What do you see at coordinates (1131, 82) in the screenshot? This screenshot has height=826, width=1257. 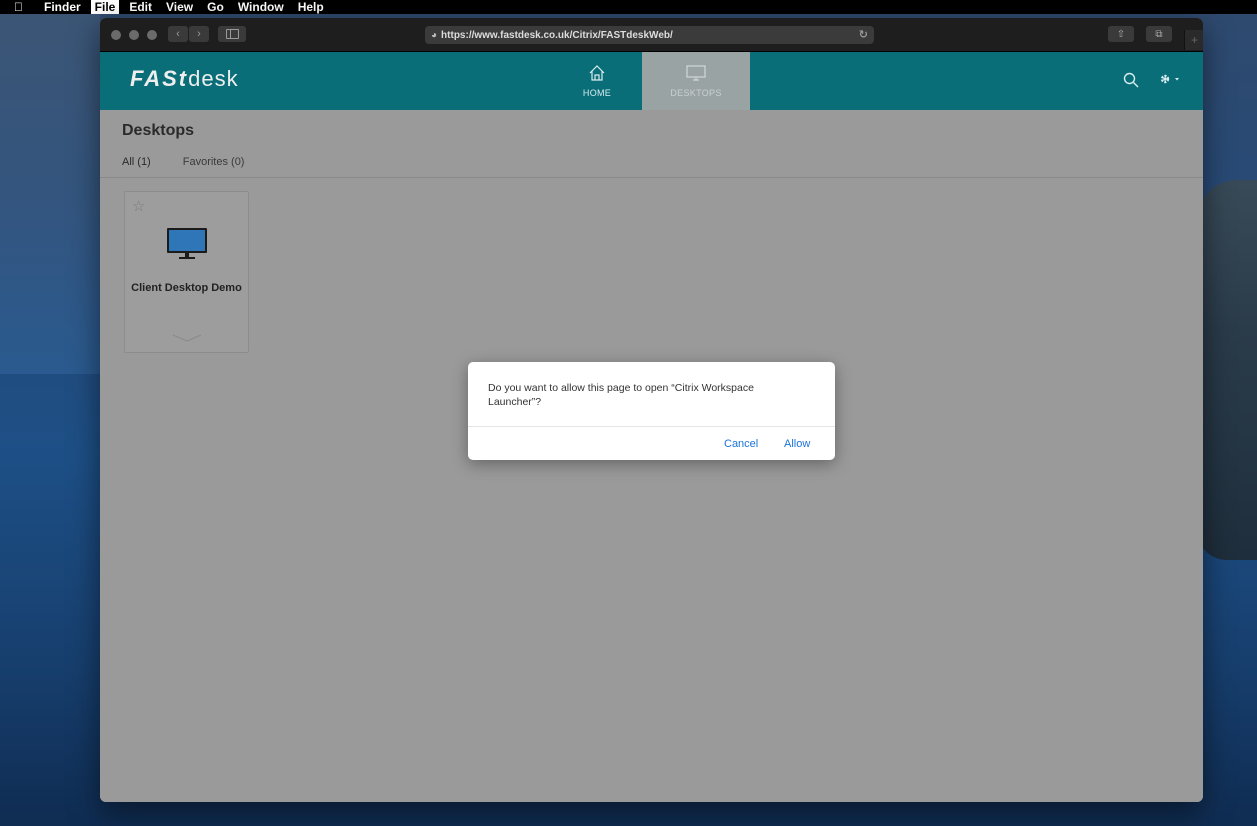 I see `search-icon` at bounding box center [1131, 82].